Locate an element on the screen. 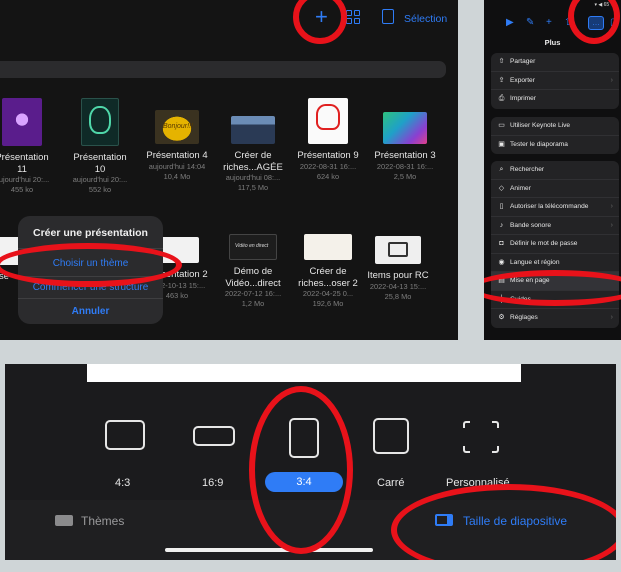  tab-slide-size: Taille de diapositive is located at coordinates (501, 521).